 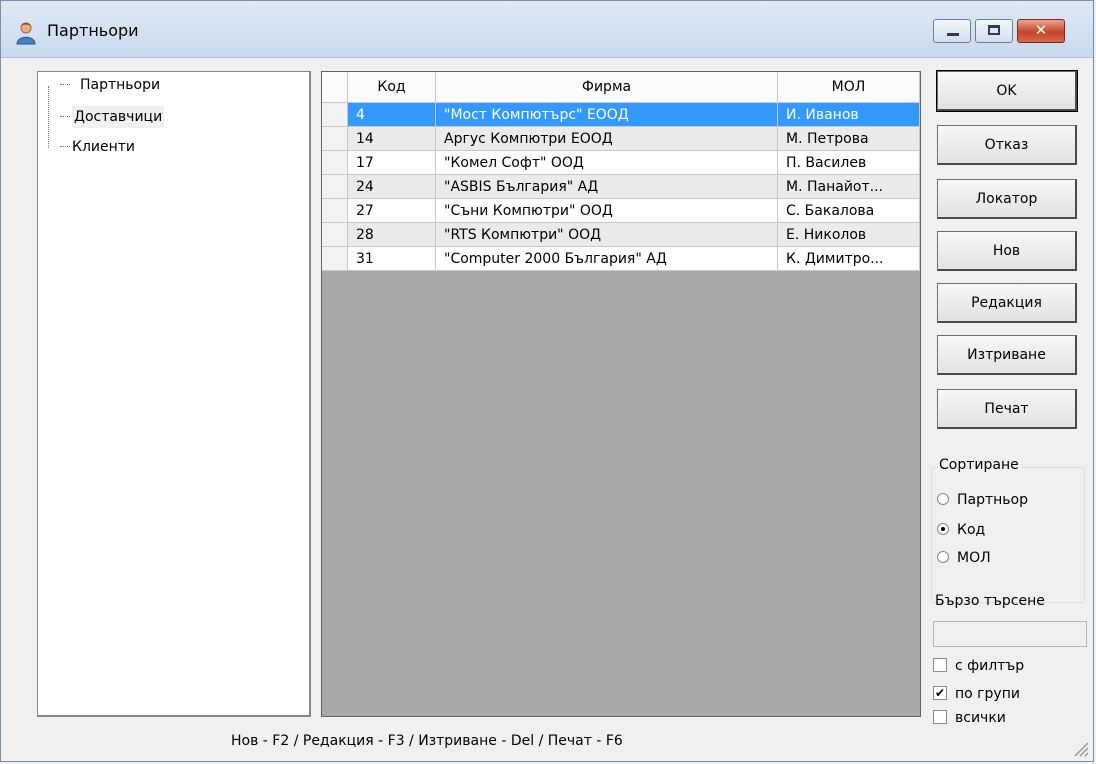 I want to click on header-row-selector, so click(x=335, y=87).